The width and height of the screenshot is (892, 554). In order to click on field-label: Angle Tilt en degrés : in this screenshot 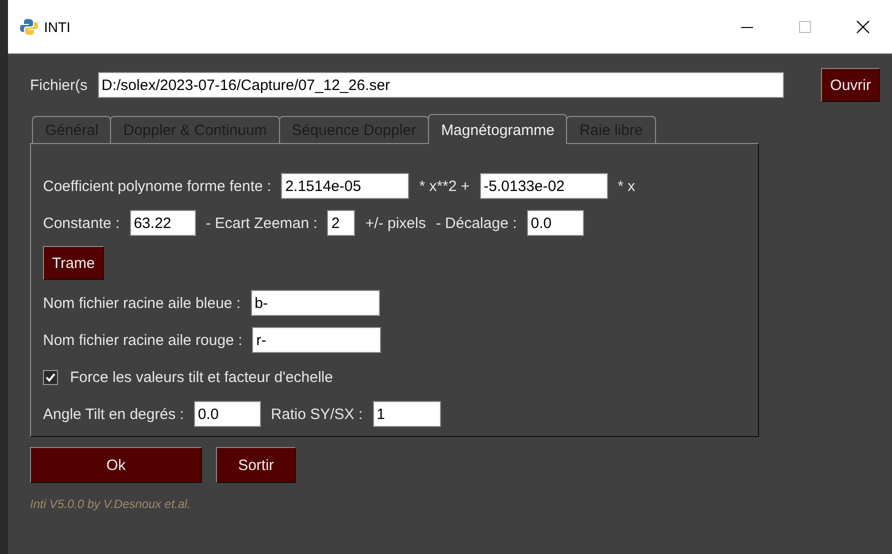, I will do `click(113, 414)`.